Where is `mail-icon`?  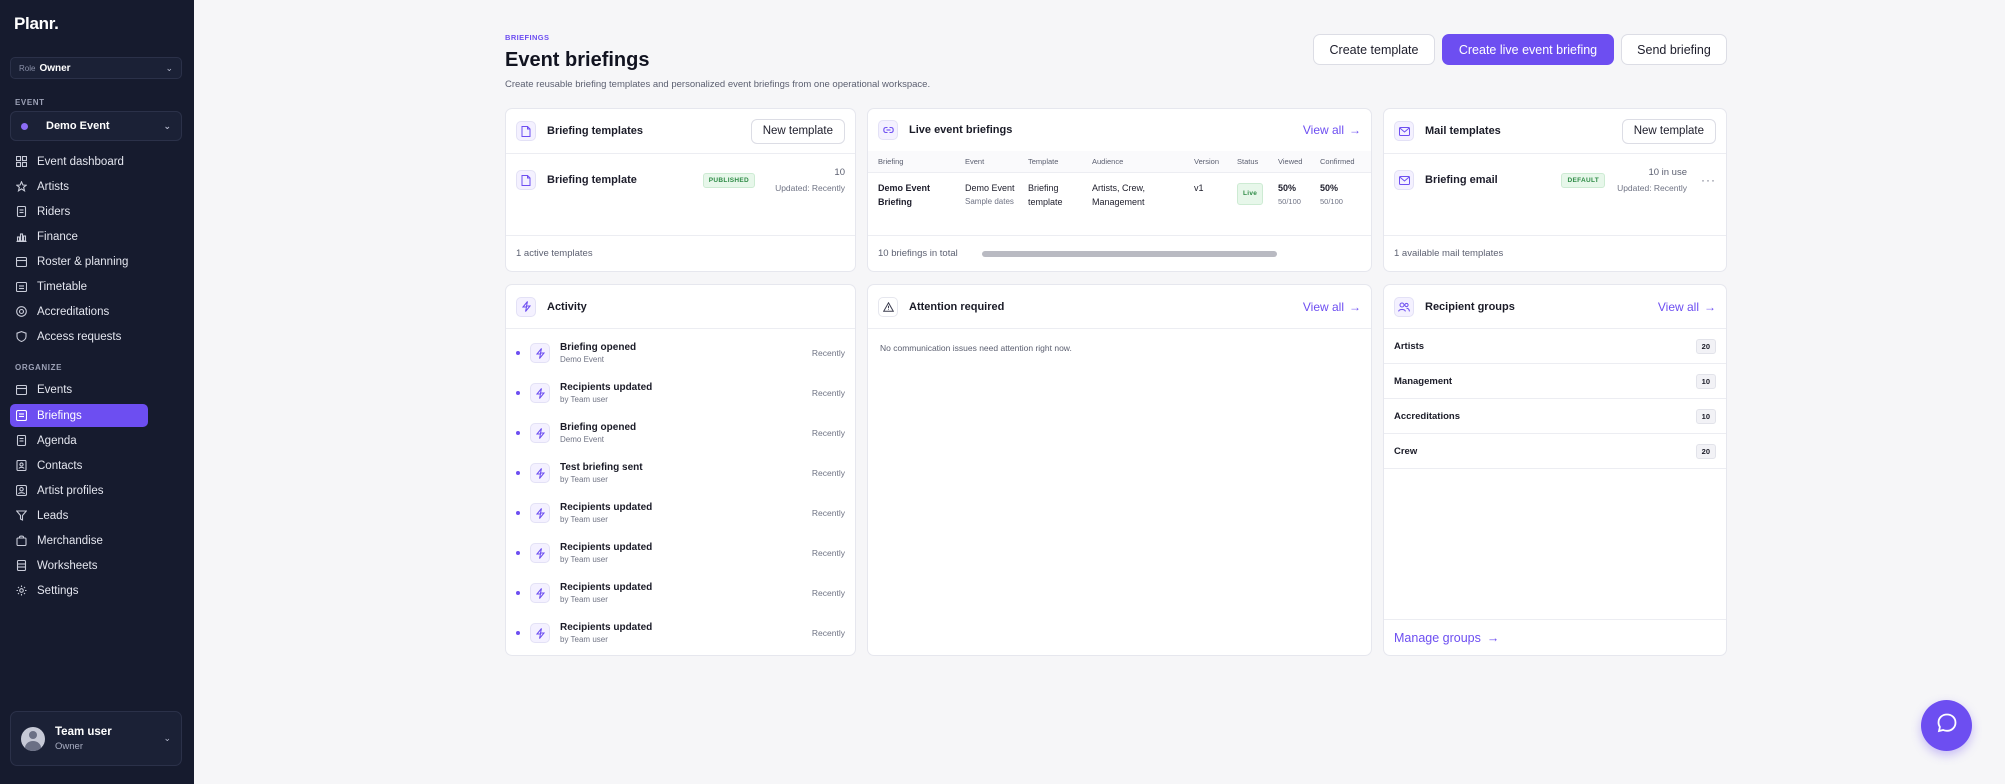 mail-icon is located at coordinates (1404, 180).